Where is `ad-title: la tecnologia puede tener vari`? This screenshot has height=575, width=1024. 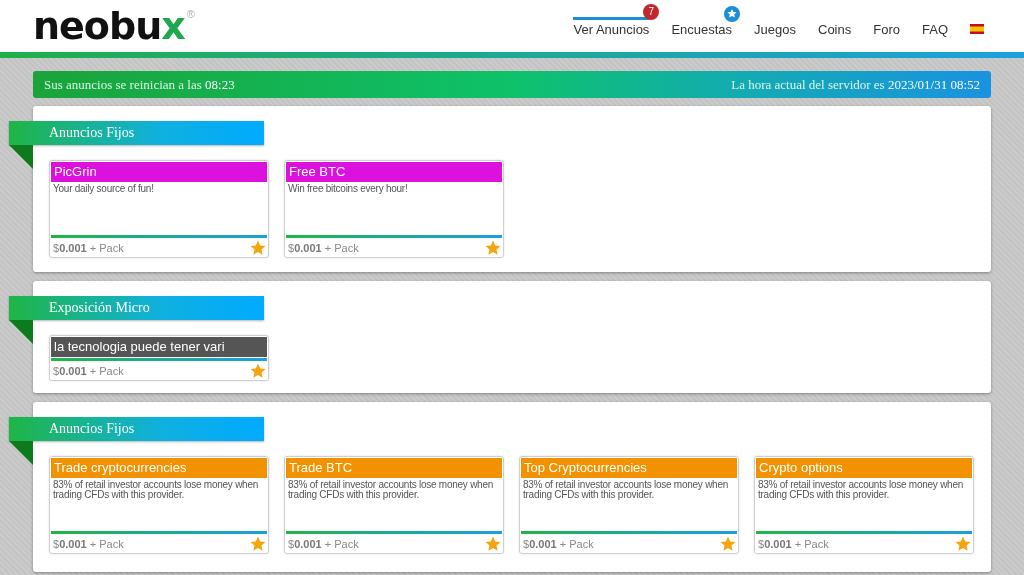
ad-title: la tecnologia puede tener vari is located at coordinates (159, 347).